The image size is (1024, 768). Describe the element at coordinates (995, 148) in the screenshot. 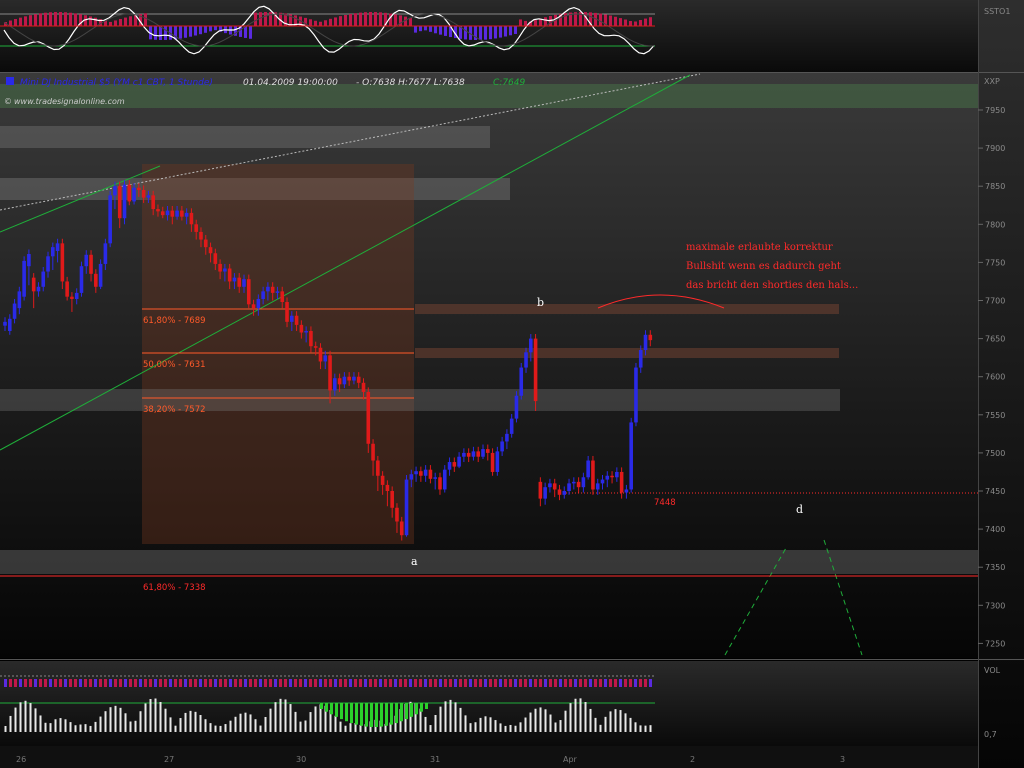

I see `price-tick-label: 7900` at that location.